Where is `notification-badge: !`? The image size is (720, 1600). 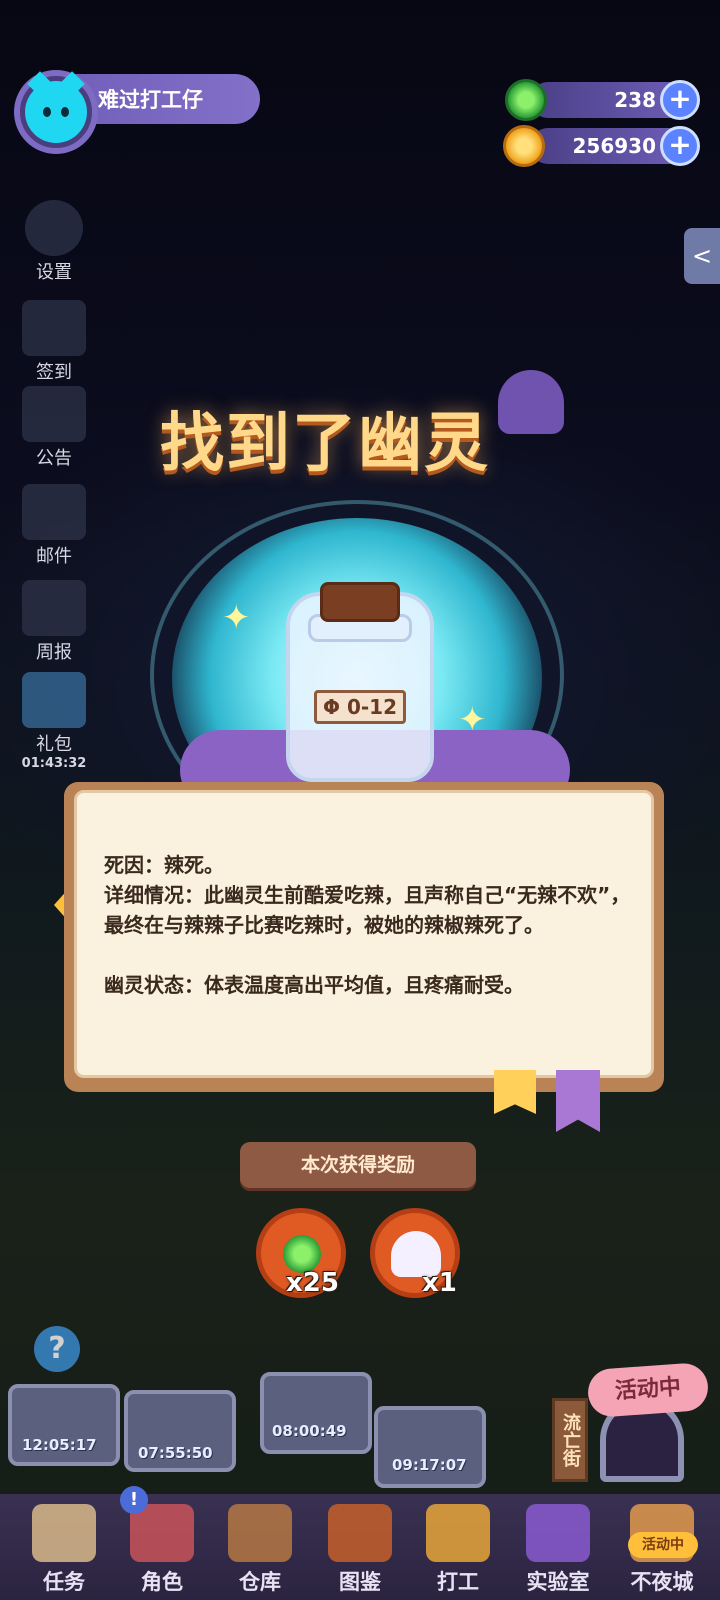
notification-badge: ! is located at coordinates (134, 1500).